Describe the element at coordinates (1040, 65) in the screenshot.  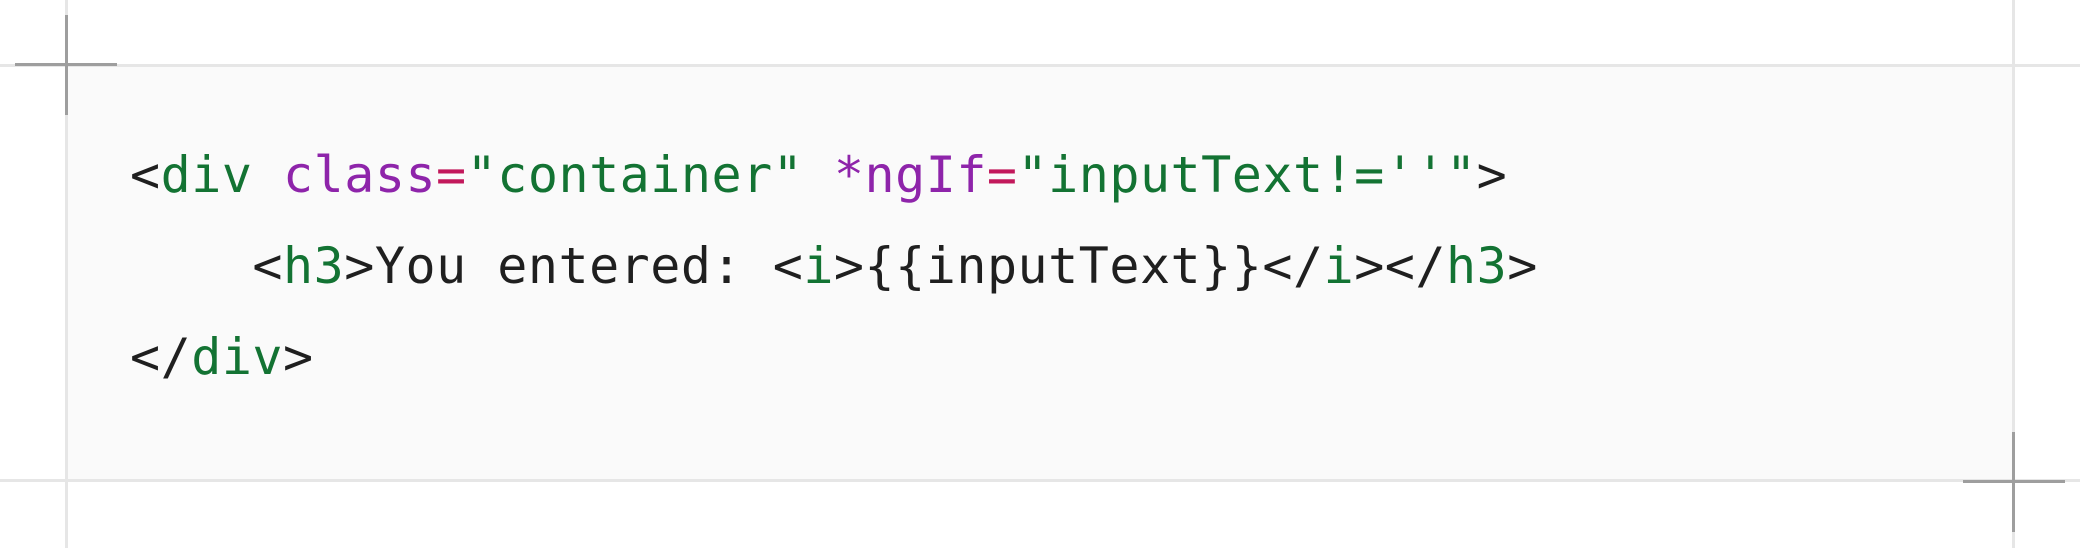
I see `guide-line-top` at that location.